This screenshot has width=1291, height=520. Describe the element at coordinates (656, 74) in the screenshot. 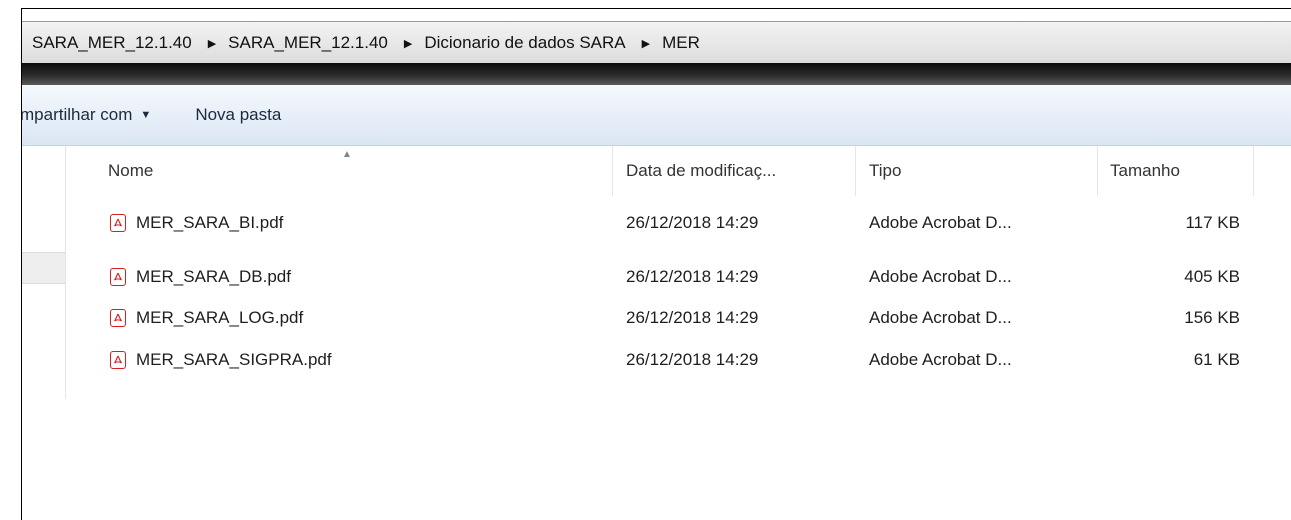

I see `menu-bar-band` at that location.